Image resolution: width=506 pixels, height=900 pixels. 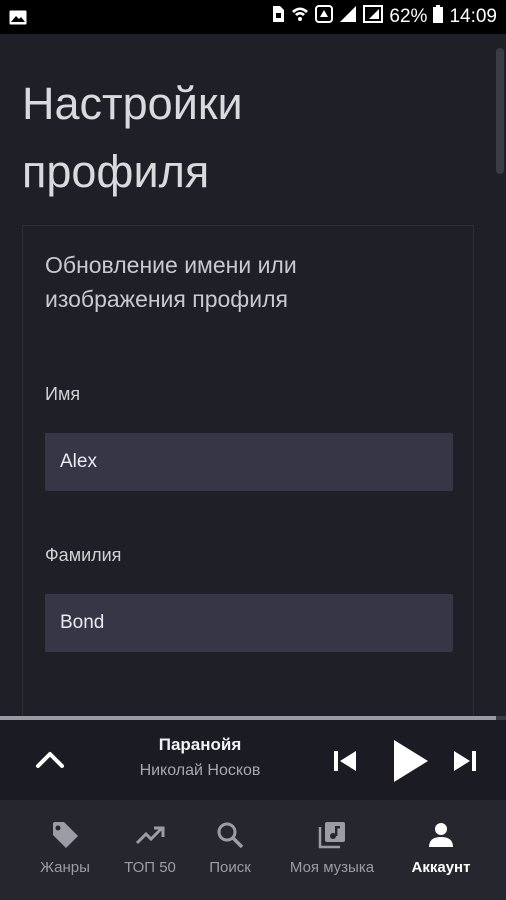 I want to click on last-name-input, so click(x=249, y=623).